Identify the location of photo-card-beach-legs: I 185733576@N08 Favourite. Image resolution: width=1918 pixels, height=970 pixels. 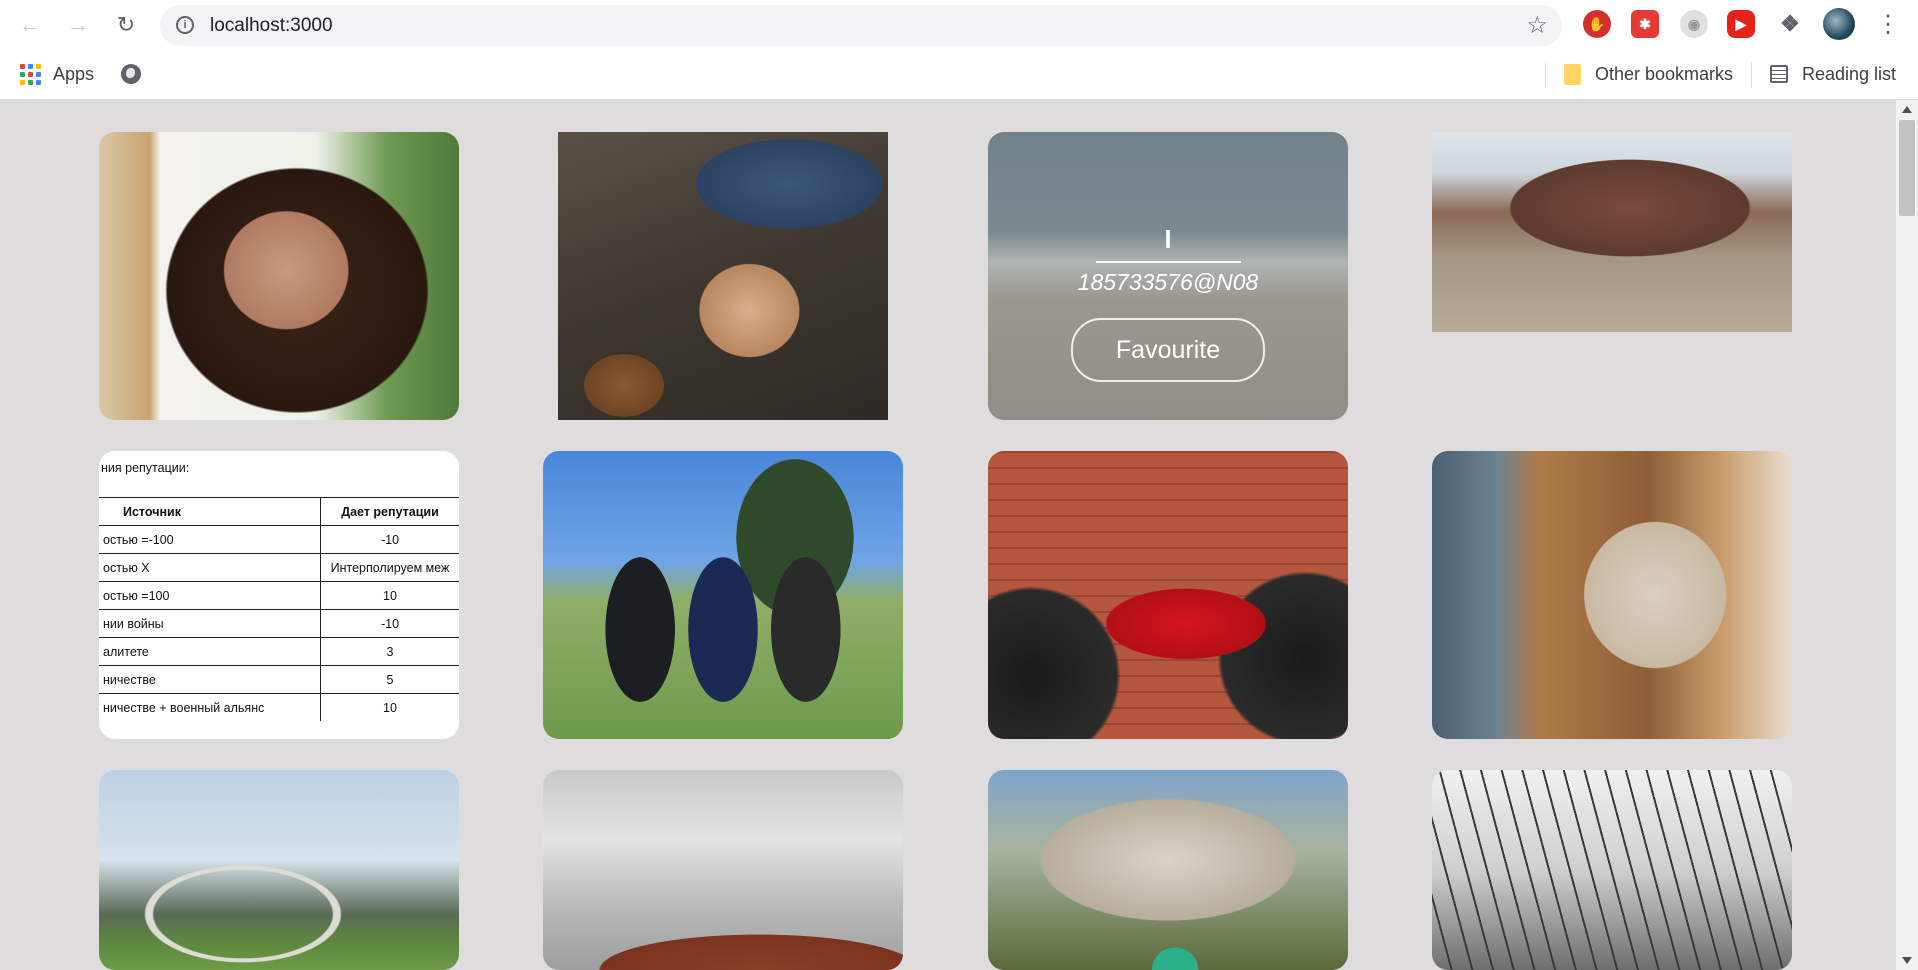
(1168, 276).